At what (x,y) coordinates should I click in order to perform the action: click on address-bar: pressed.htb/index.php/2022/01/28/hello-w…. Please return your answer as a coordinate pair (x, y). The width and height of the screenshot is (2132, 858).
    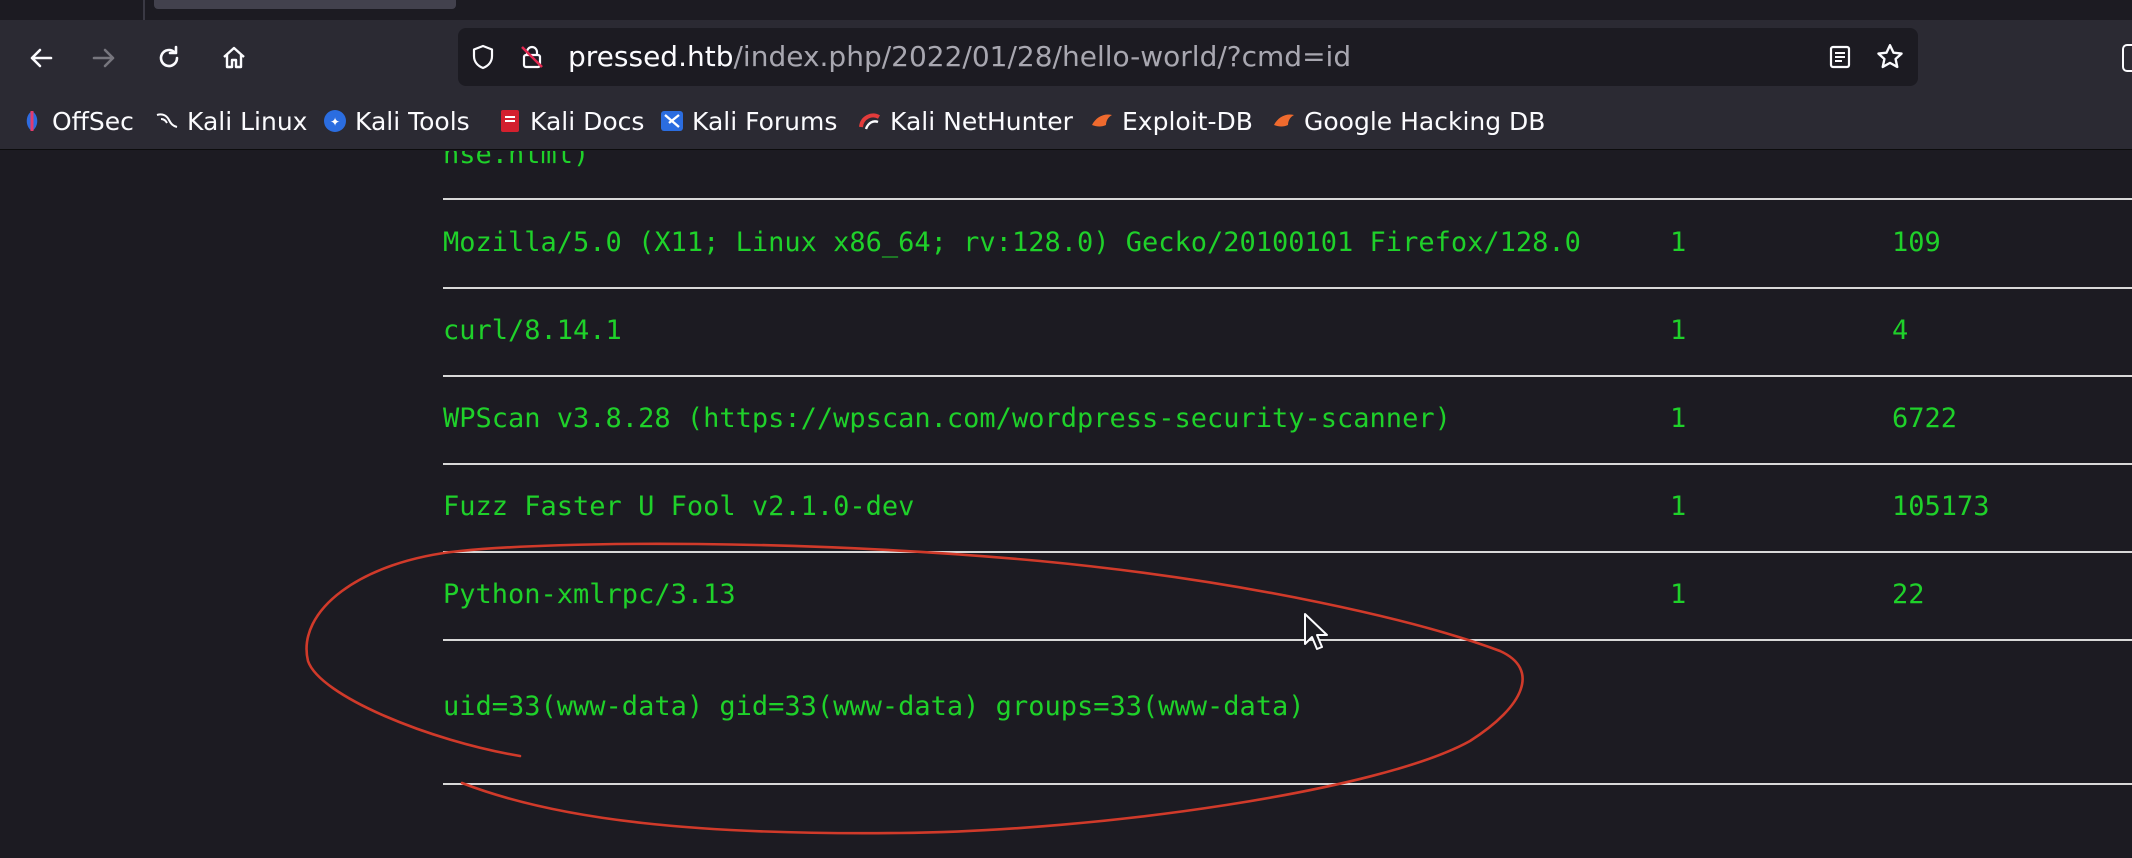
    Looking at the image, I should click on (1188, 57).